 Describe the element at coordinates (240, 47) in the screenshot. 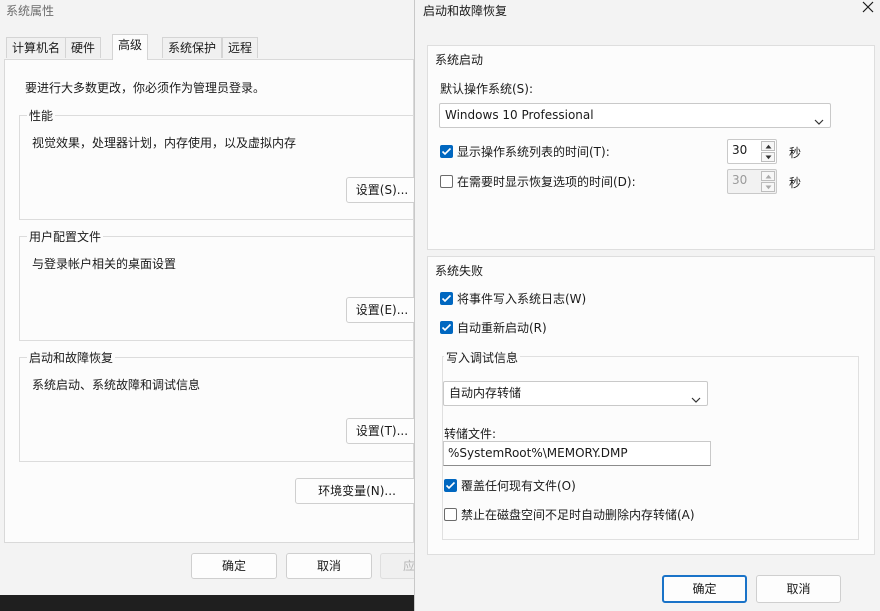

I see `tab-remote: 远程` at that location.